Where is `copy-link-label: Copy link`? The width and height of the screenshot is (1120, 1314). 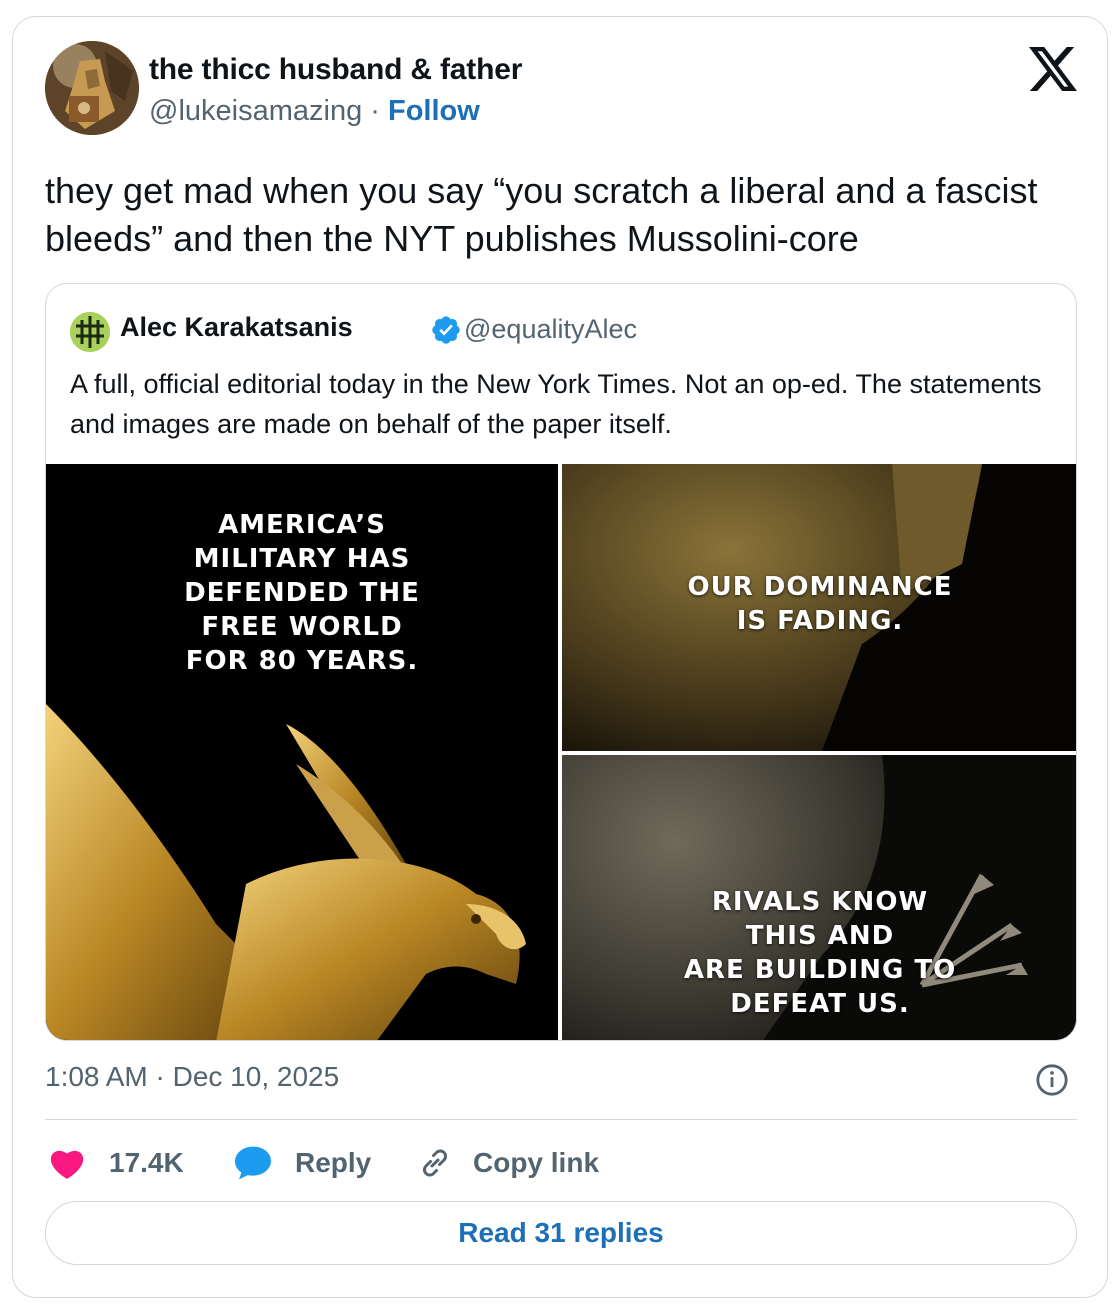
copy-link-label: Copy link is located at coordinates (536, 1162).